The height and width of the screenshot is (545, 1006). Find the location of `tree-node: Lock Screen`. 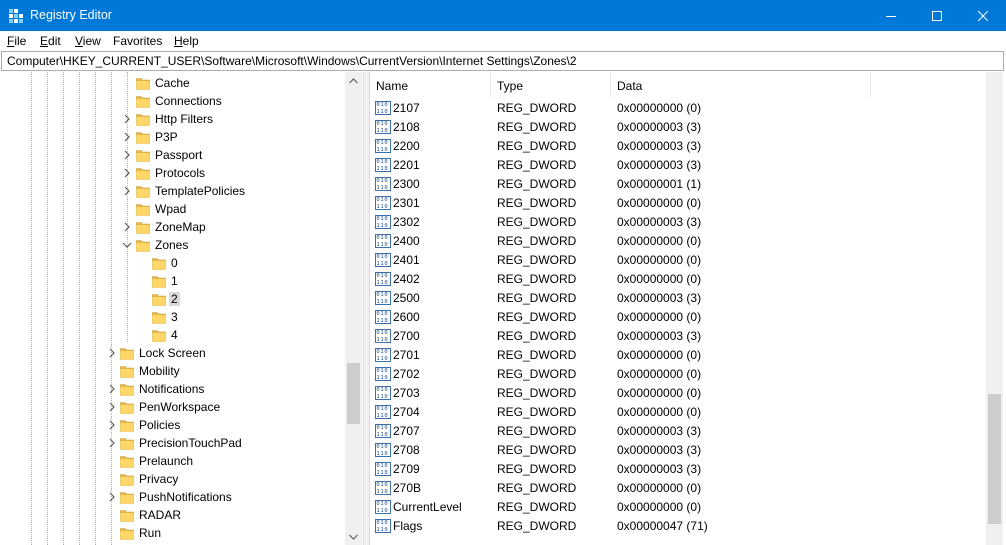

tree-node: Lock Screen is located at coordinates (171, 353).